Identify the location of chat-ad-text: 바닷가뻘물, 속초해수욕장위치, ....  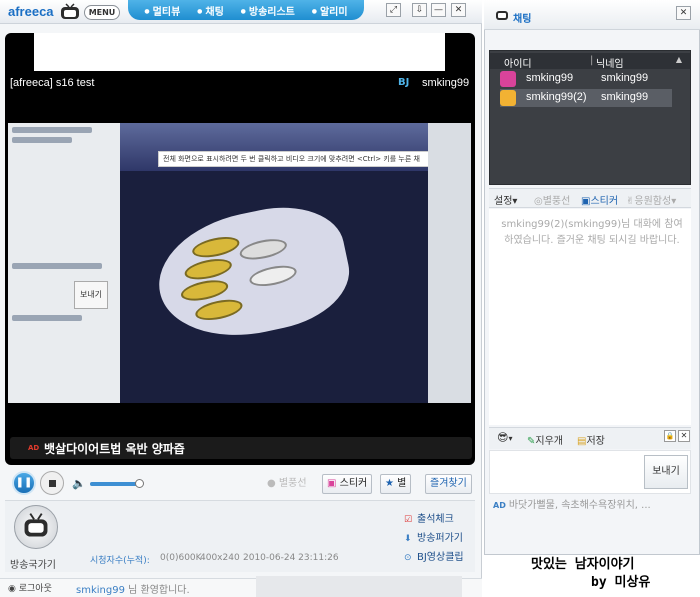
(579, 505).